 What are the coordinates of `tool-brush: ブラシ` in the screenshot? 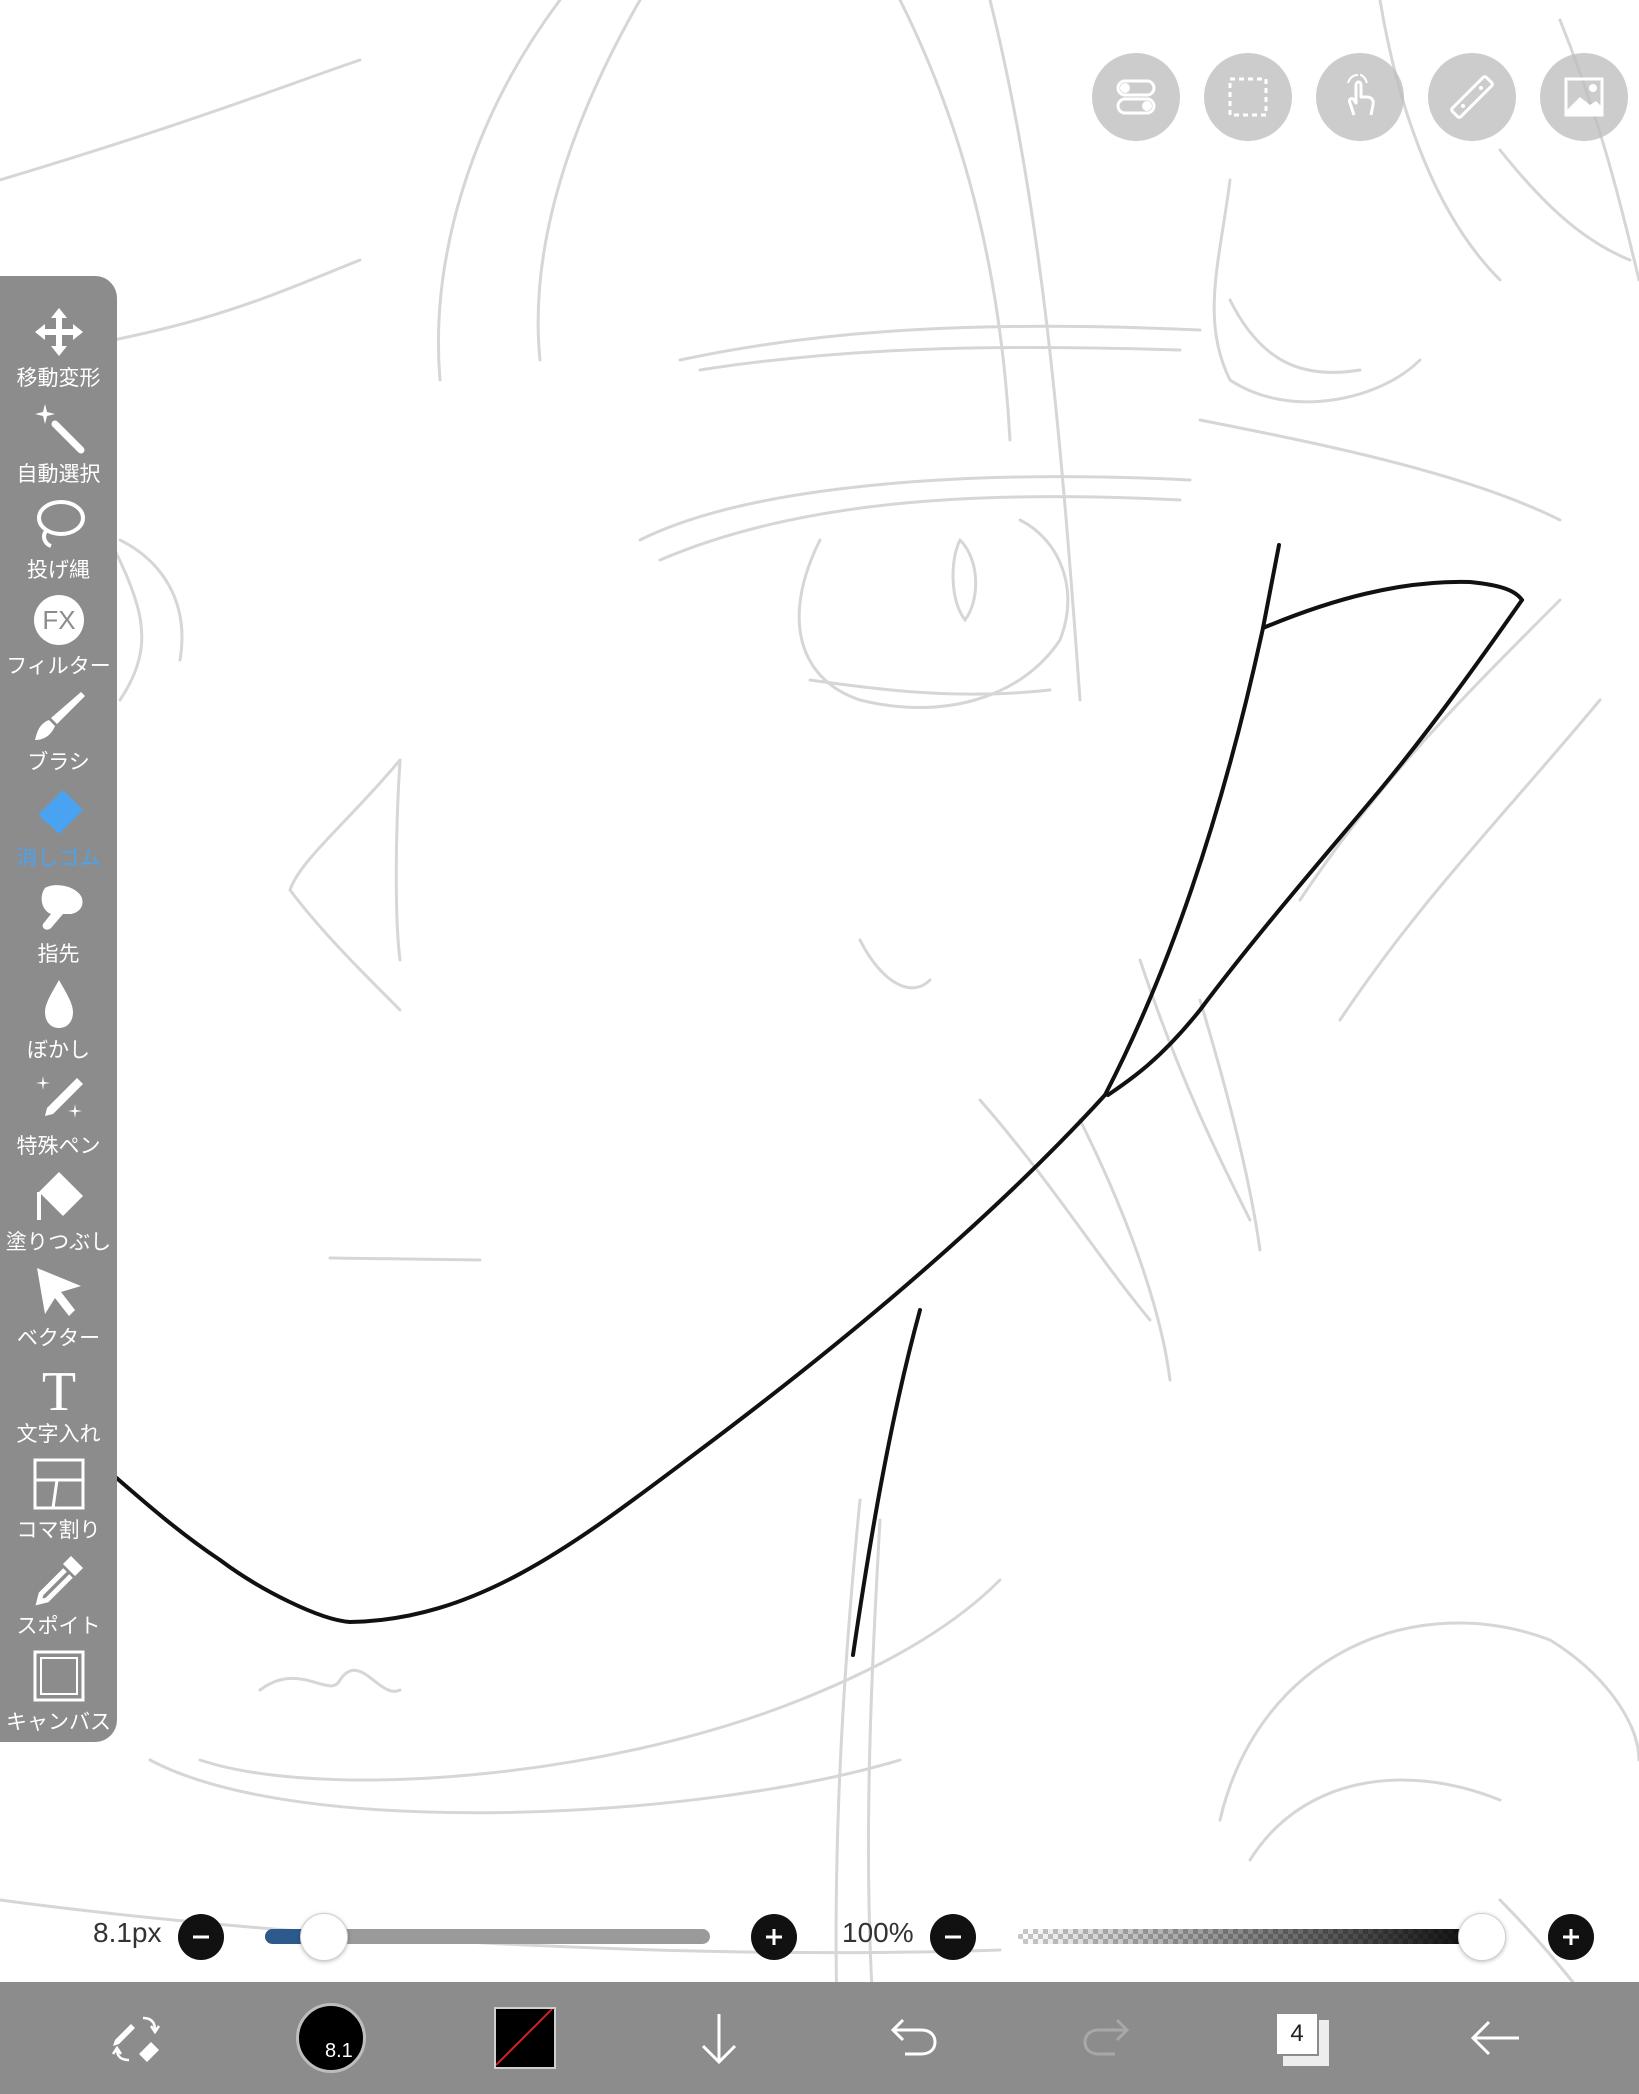 It's located at (58, 728).